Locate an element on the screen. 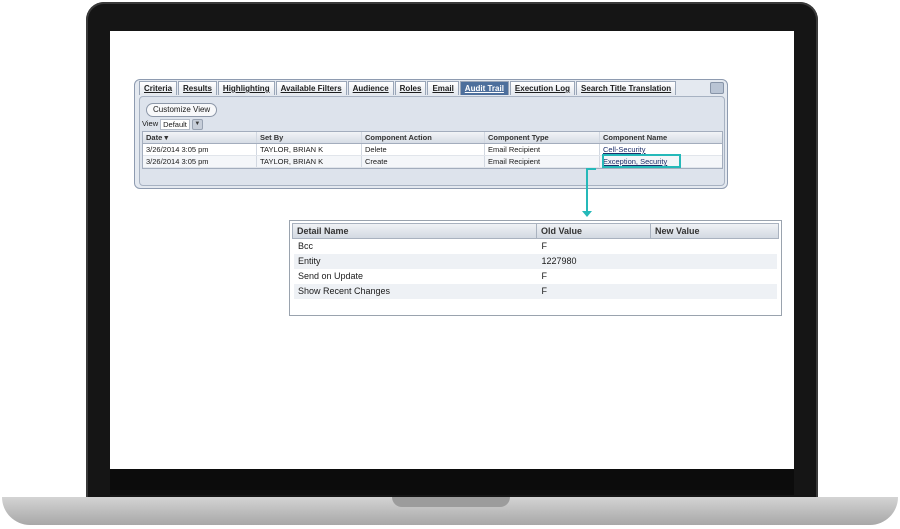 The height and width of the screenshot is (529, 900). arrow-down-icon is located at coordinates (587, 214).